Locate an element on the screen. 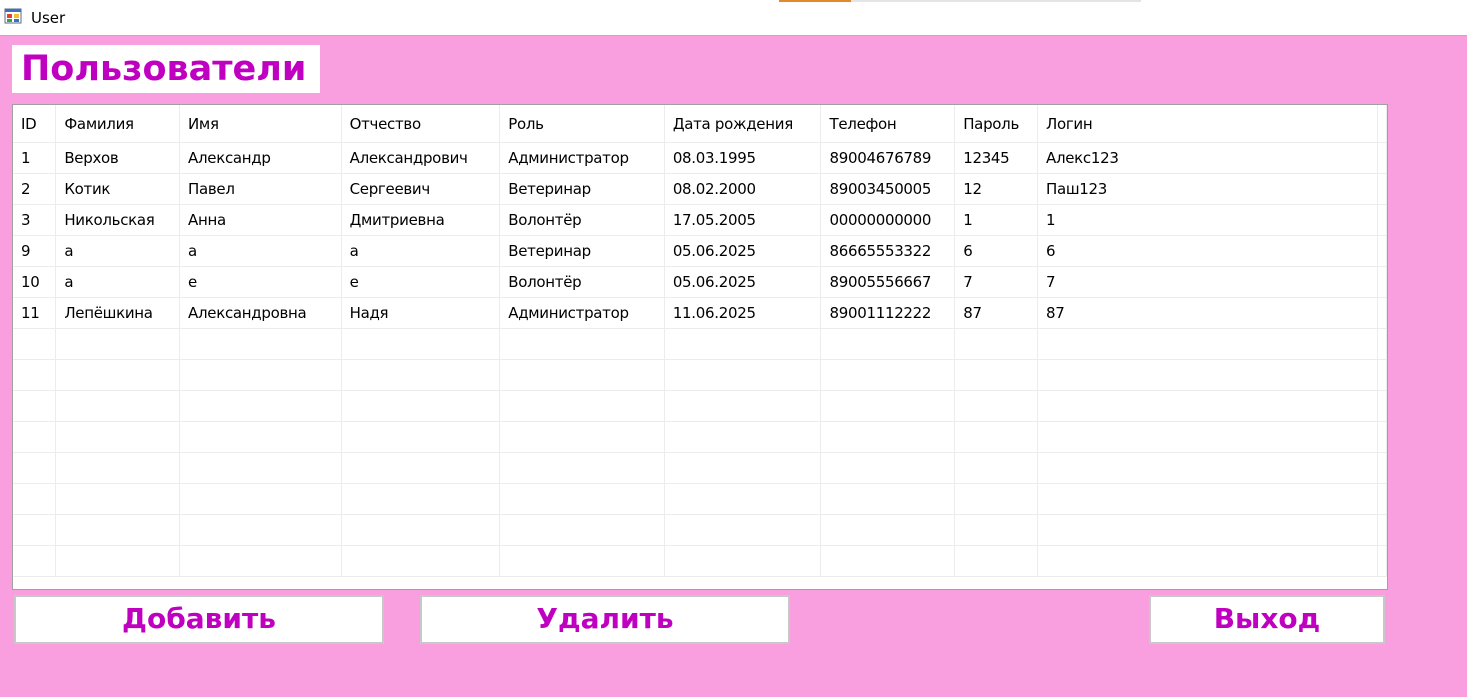  table-row: 9 а а а Ветеринар 05.06.2025 86665553322 6 6 is located at coordinates (700, 251).